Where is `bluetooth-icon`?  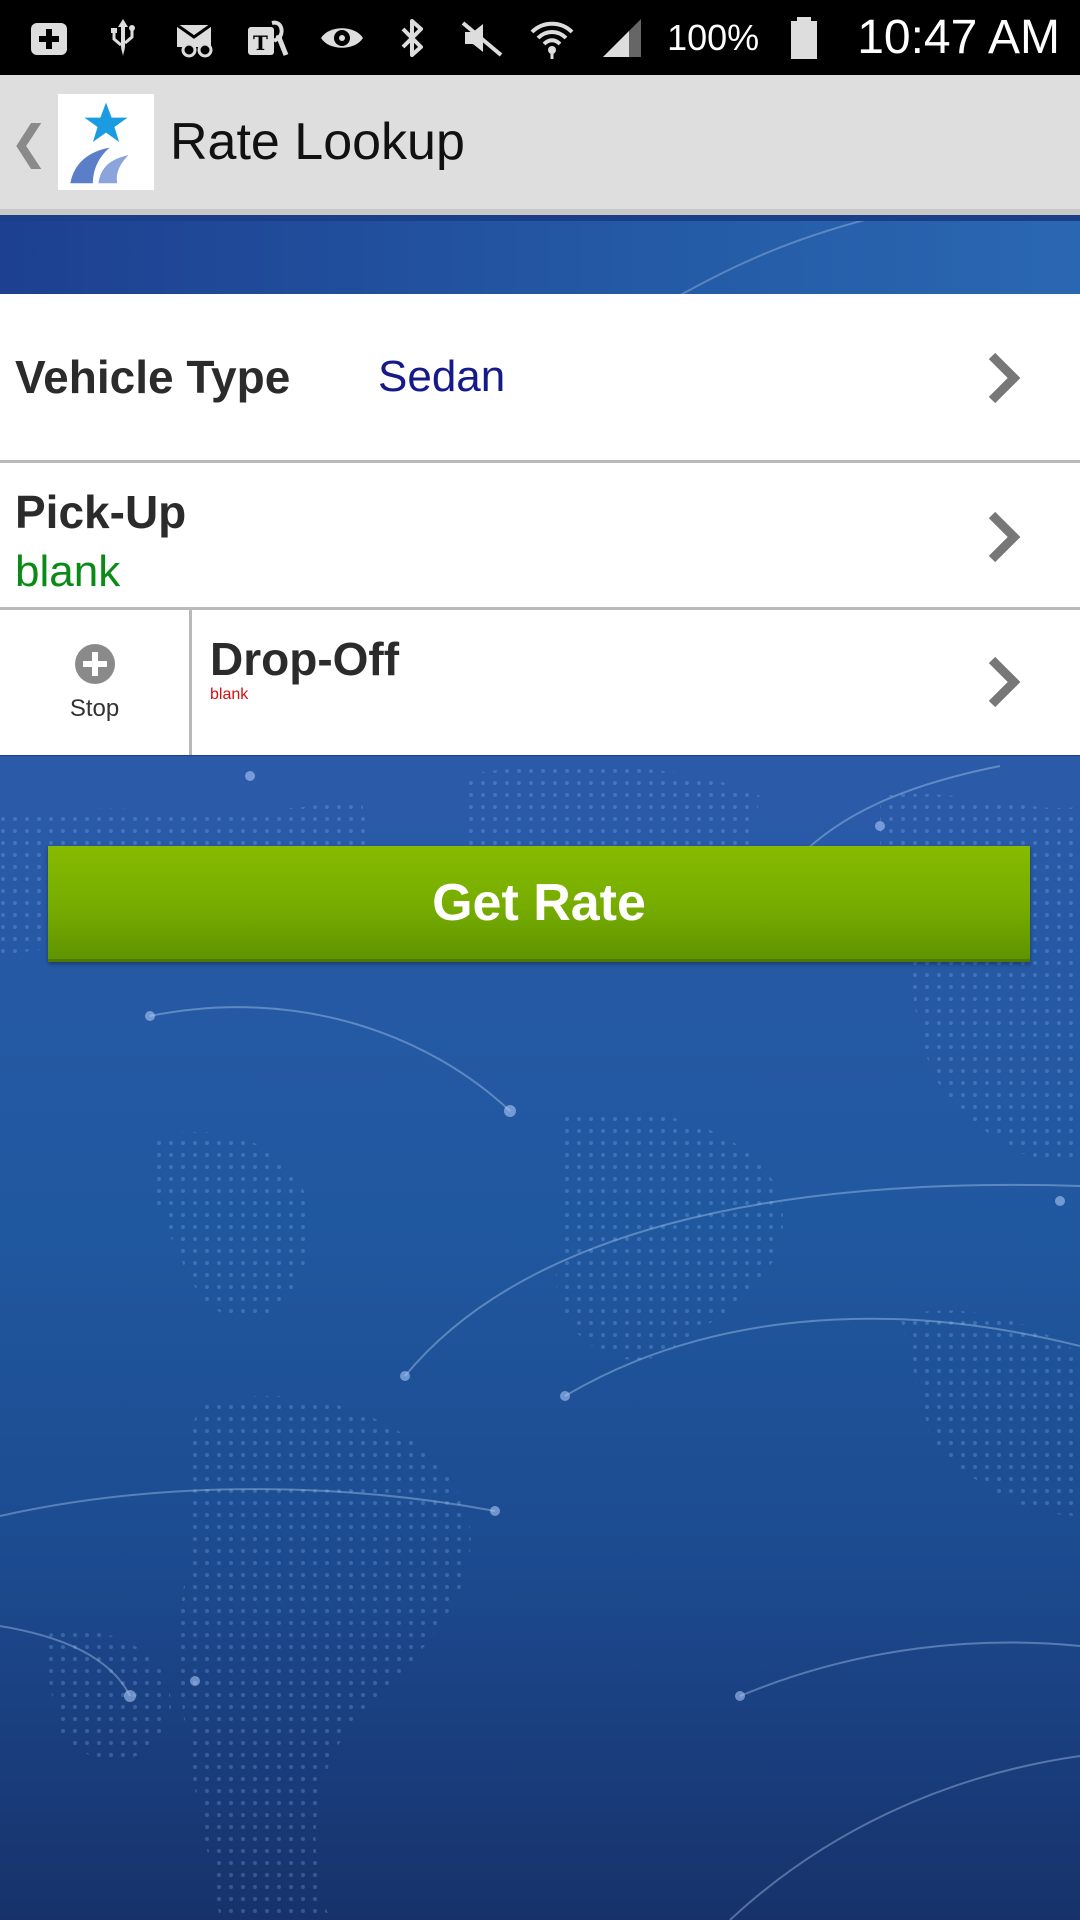 bluetooth-icon is located at coordinates (412, 38).